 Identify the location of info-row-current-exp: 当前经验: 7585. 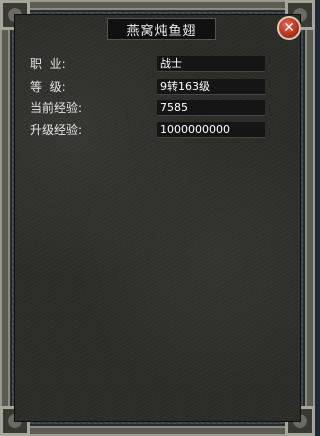
(150, 108).